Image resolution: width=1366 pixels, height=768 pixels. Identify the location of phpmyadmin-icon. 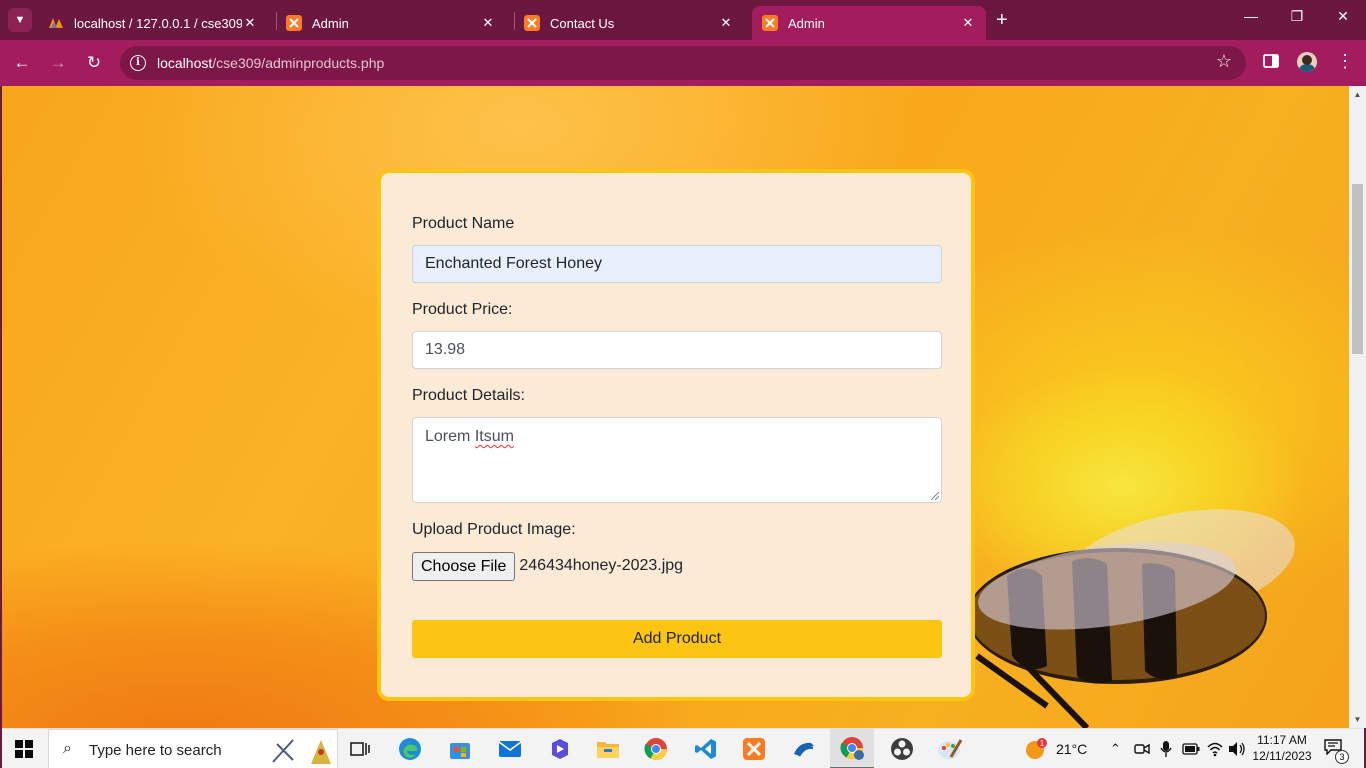
(56, 23).